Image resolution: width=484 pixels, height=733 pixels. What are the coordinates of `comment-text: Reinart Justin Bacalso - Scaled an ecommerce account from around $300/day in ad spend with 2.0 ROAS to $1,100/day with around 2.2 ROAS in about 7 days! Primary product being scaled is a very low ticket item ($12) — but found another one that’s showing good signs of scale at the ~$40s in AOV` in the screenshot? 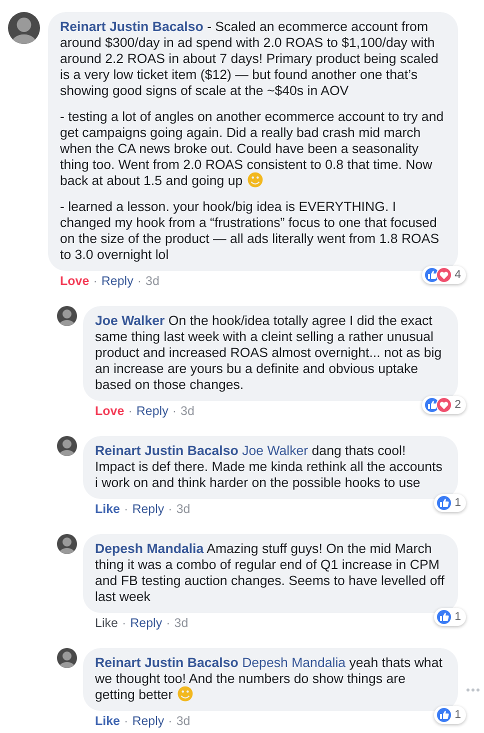 It's located at (250, 59).